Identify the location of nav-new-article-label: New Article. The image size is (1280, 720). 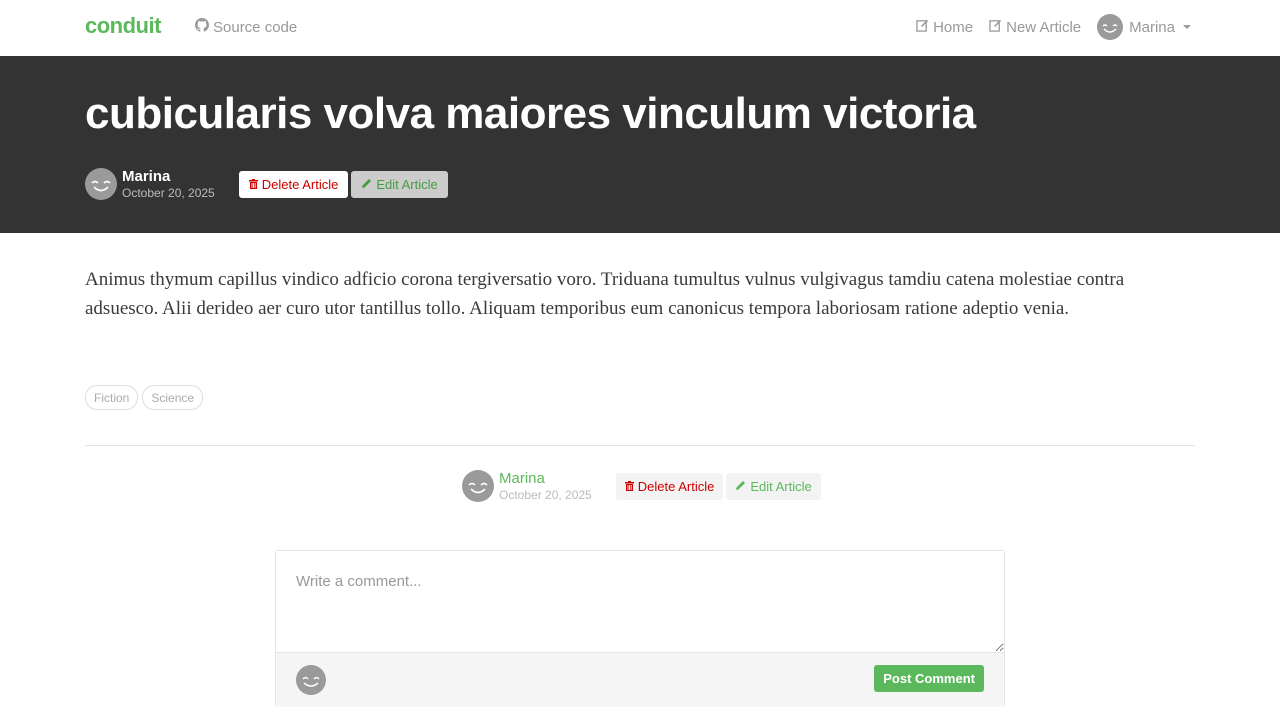
(1044, 27).